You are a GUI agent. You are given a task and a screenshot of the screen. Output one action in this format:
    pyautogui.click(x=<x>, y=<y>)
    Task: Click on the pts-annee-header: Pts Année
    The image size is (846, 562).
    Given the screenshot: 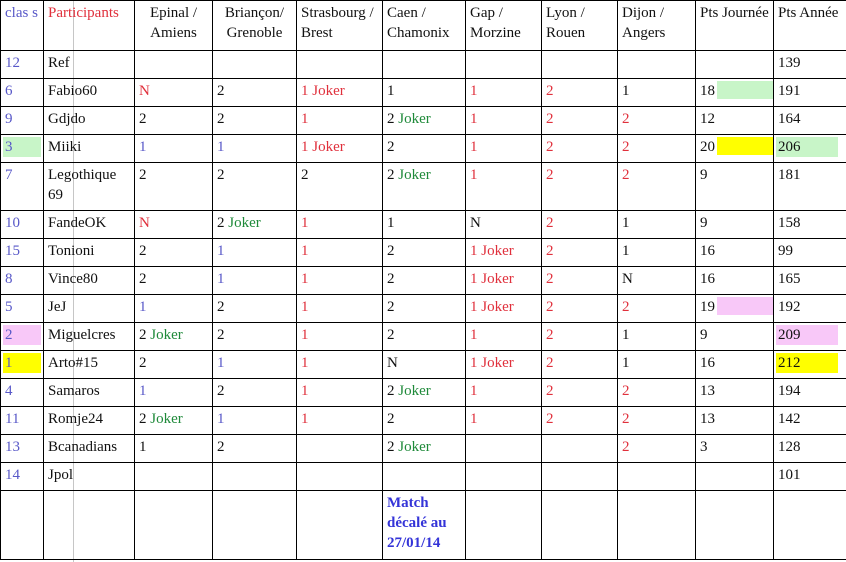 What is the action you would take?
    pyautogui.click(x=809, y=25)
    